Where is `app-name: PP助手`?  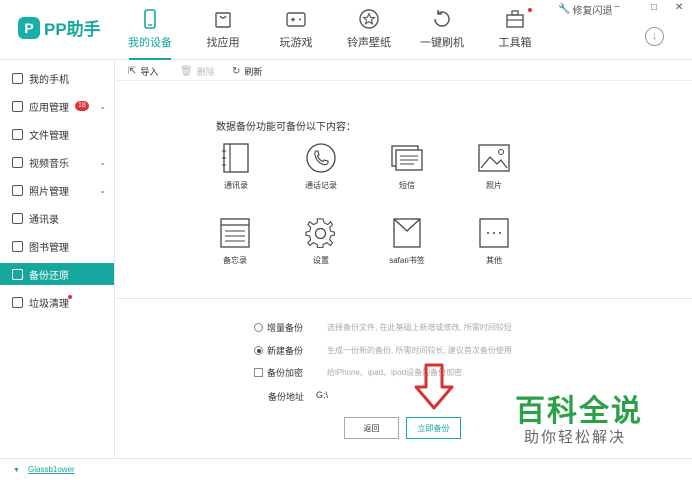 app-name: PP助手 is located at coordinates (72, 29).